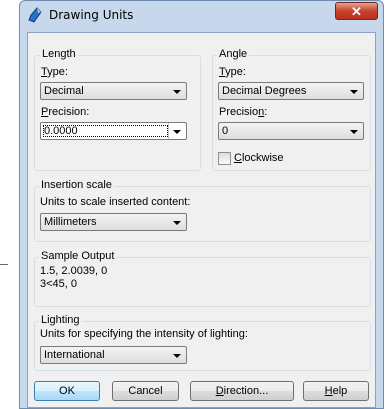 The image size is (385, 409). What do you see at coordinates (59, 284) in the screenshot?
I see `sample-output-line-2: 3<45, 0` at bounding box center [59, 284].